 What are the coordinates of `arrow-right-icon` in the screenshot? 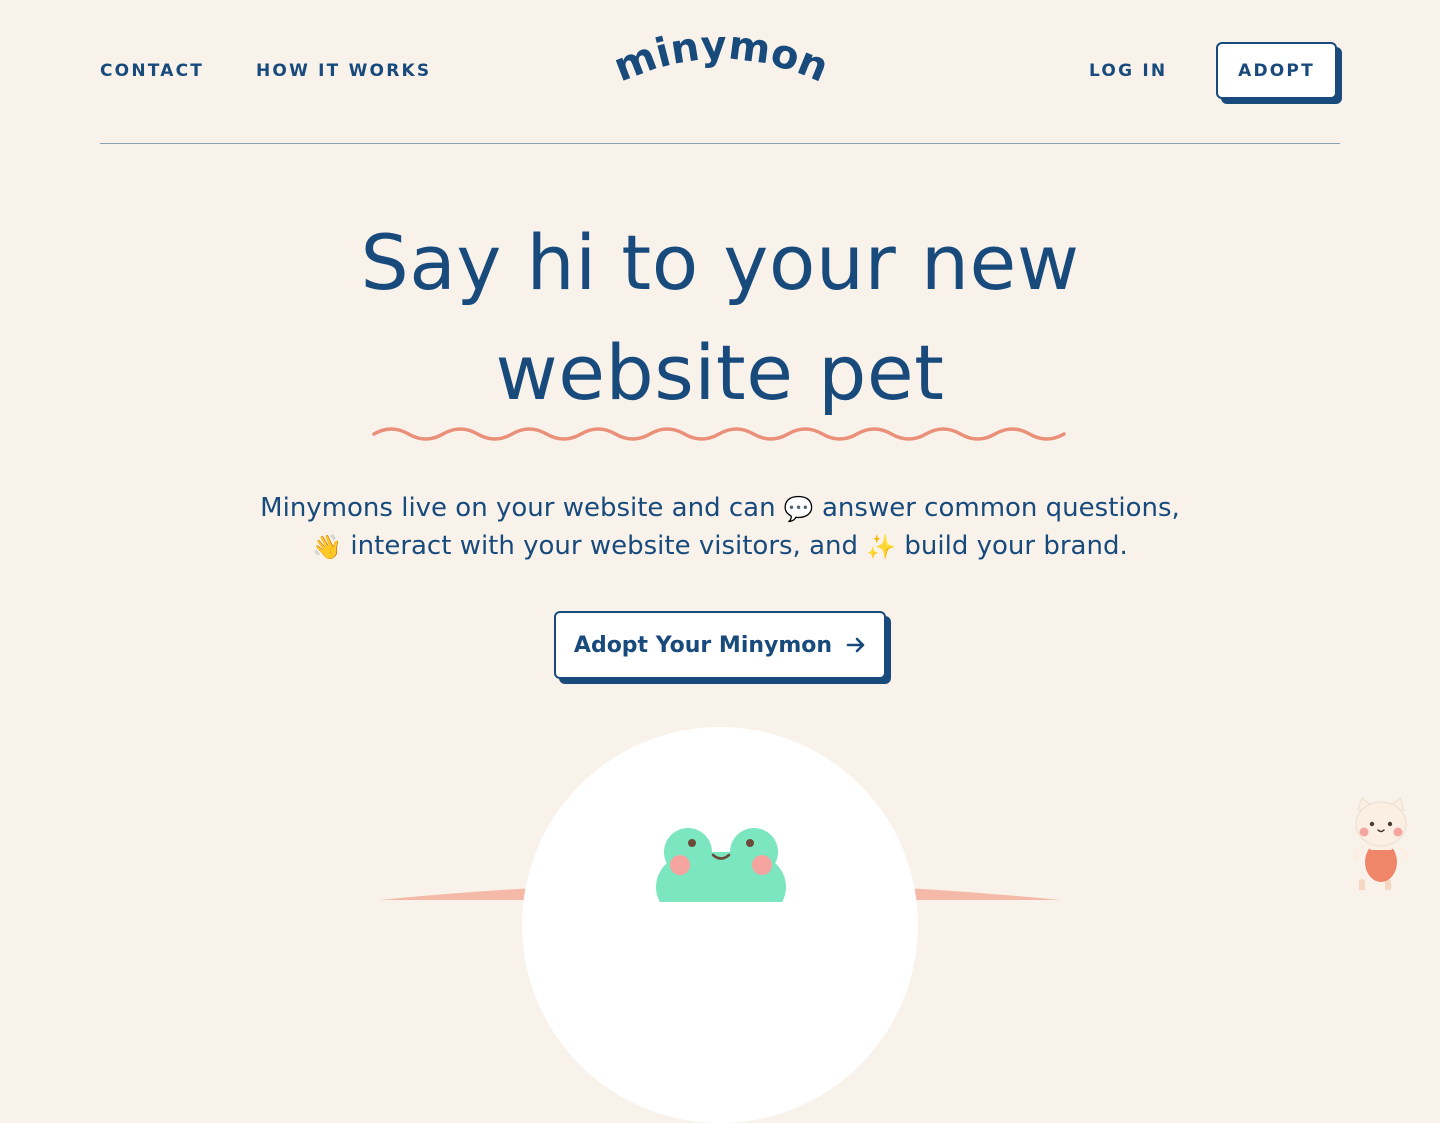 It's located at (855, 645).